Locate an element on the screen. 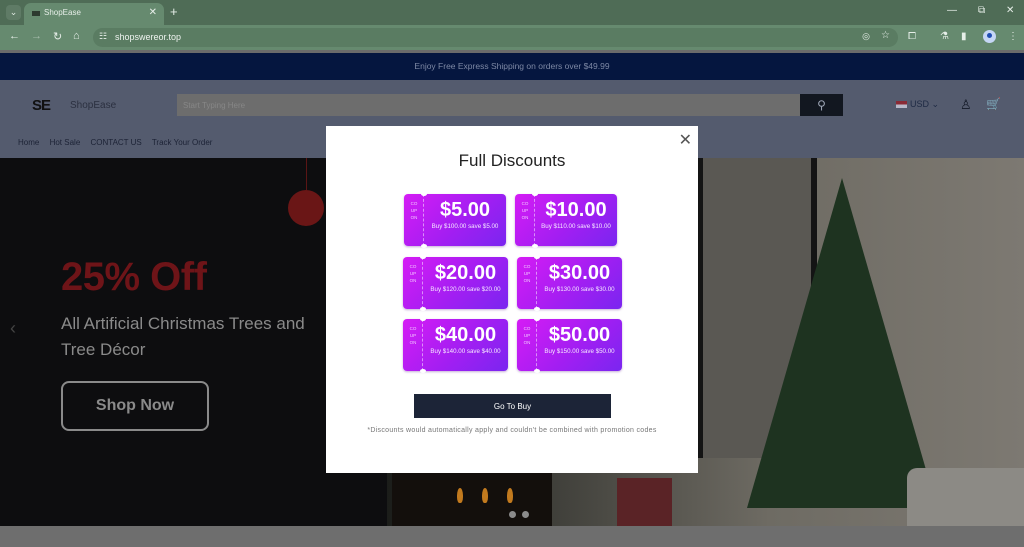 This screenshot has width=1024, height=547. search-box is located at coordinates (488, 105).